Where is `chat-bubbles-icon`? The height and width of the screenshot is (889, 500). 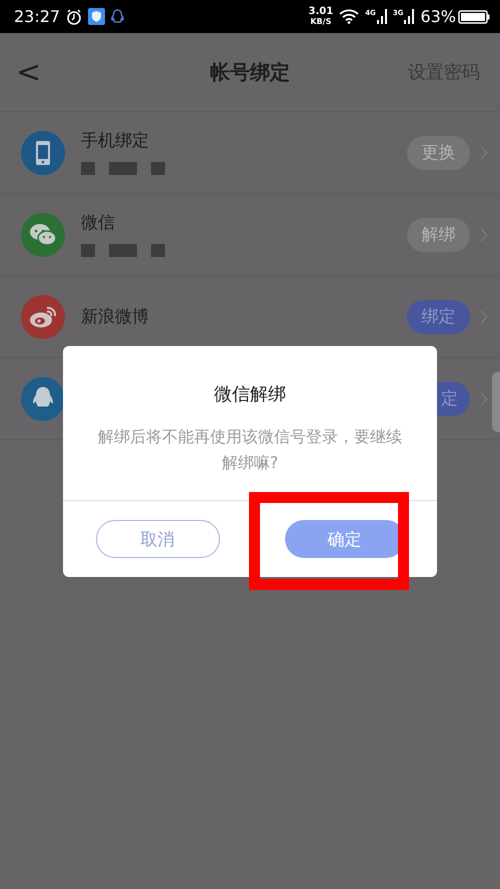 chat-bubbles-icon is located at coordinates (43, 234).